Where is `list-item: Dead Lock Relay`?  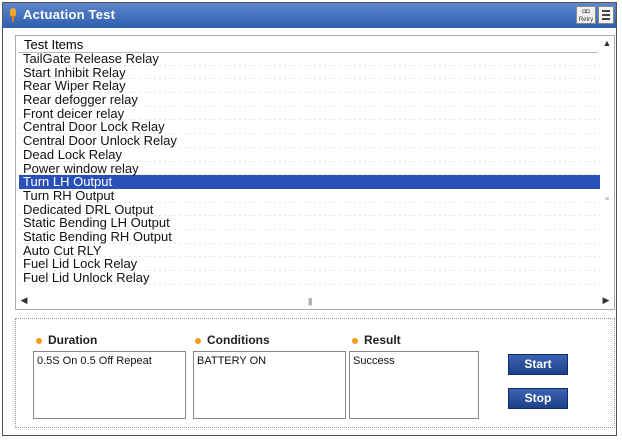 list-item: Dead Lock Relay is located at coordinates (309, 155).